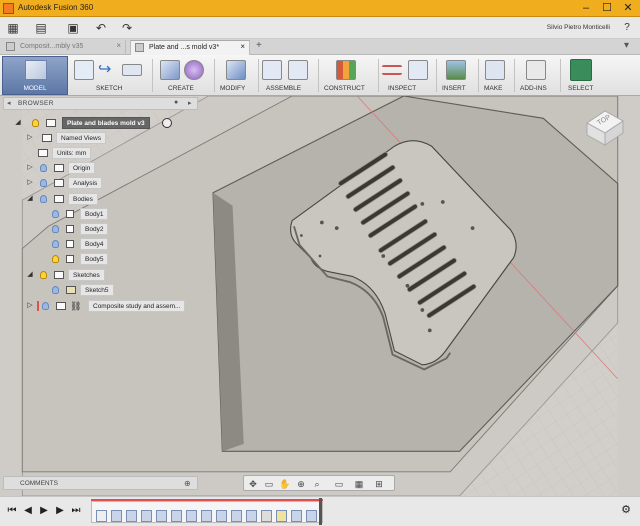 Image resolution: width=640 pixels, height=526 pixels. I want to click on inspect-group: INSPECT, so click(406, 75).